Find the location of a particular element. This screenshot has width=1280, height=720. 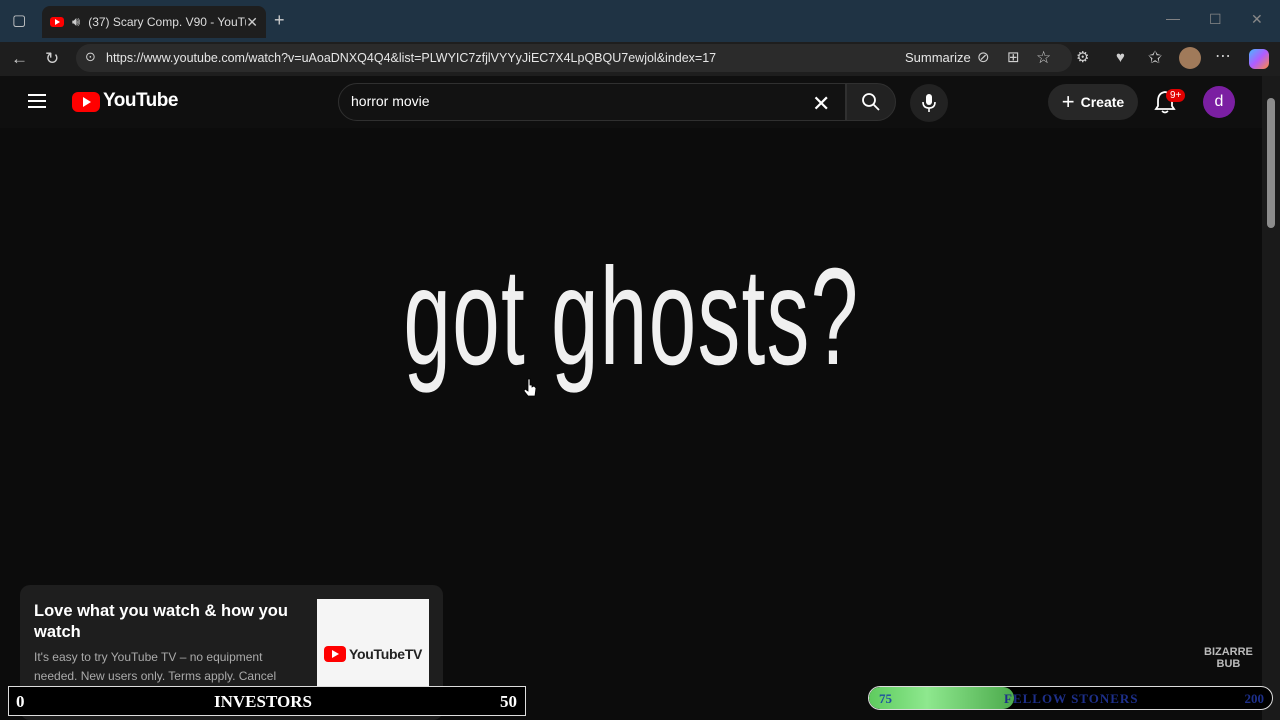

clear-search-icon: ✕ is located at coordinates (821, 104).